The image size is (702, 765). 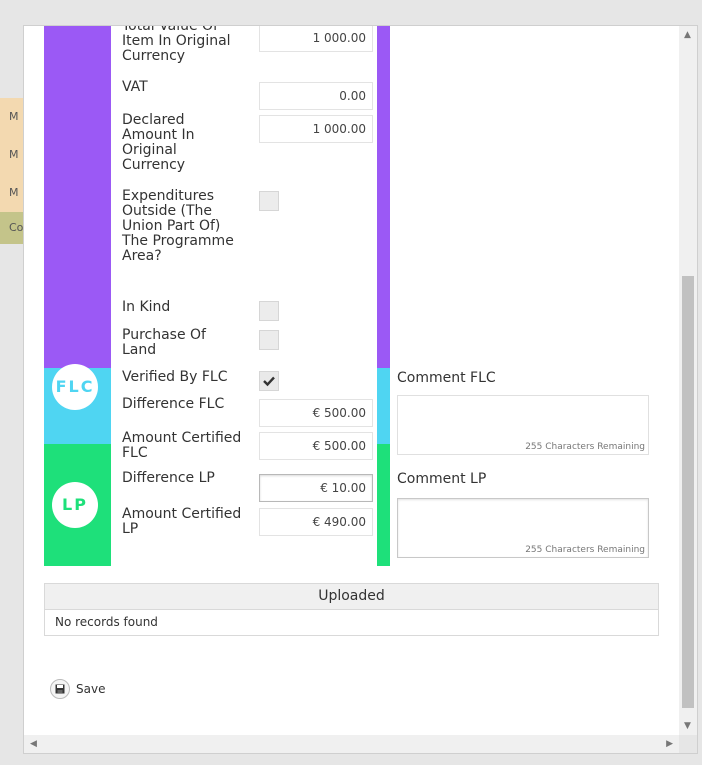 I want to click on declared-amount-label: Declared Amount In Original Currency, so click(x=158, y=142).